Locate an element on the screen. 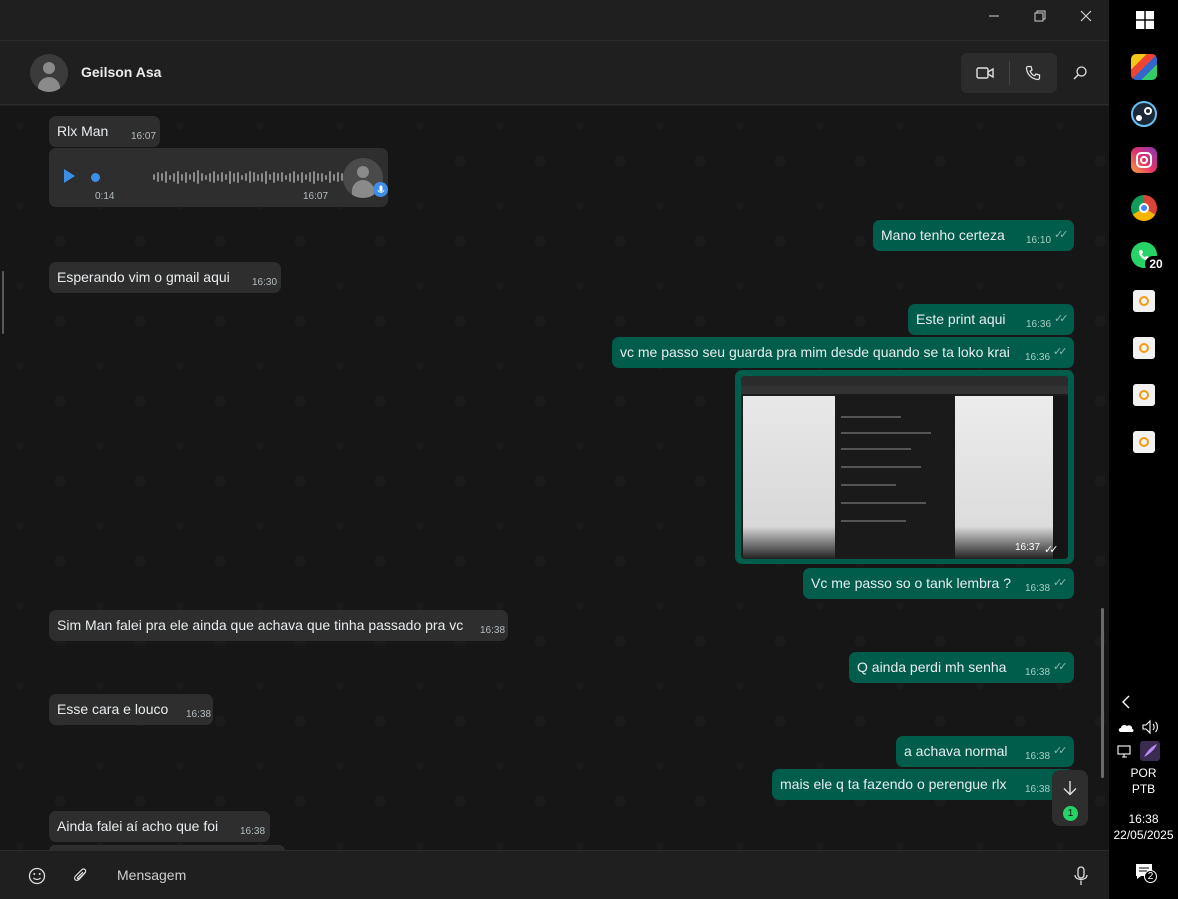  message-incoming: Ainda falei aí acho que foi 16:38 is located at coordinates (159, 826).